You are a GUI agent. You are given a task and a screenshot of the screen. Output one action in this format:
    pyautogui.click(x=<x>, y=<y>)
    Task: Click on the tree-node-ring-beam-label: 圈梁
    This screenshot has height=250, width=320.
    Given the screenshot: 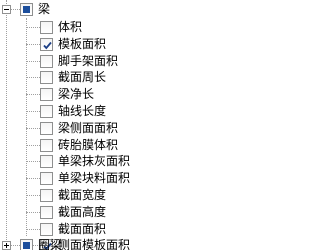 What is the action you would take?
    pyautogui.click(x=50, y=244)
    